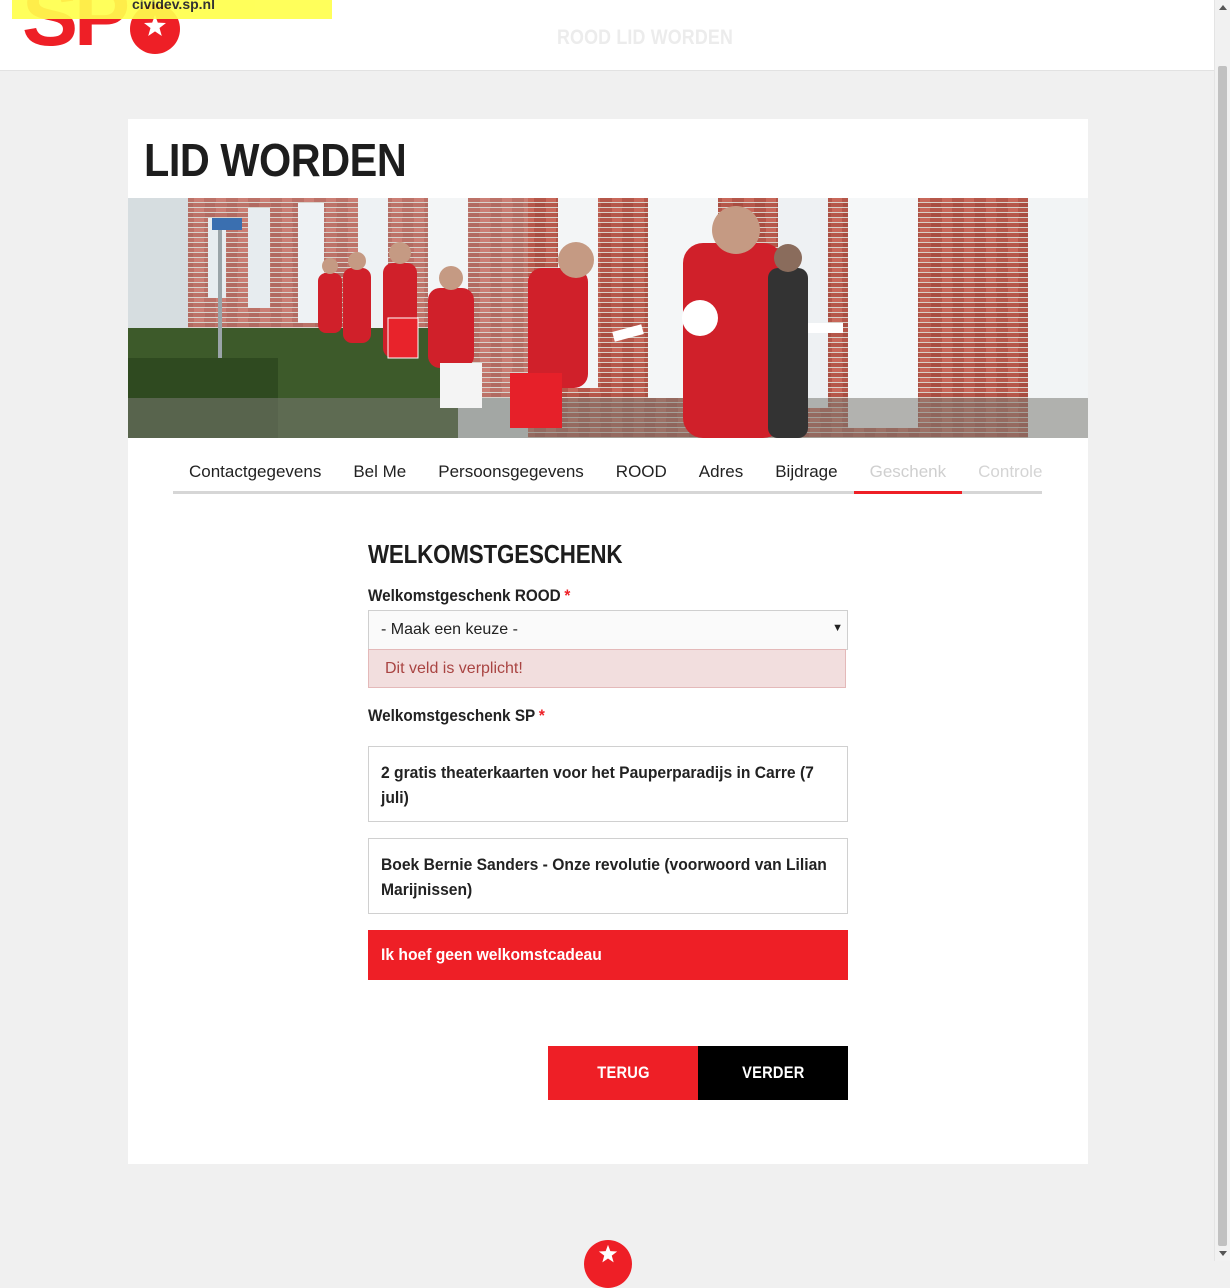 The height and width of the screenshot is (1288, 1230). What do you see at coordinates (511, 472) in the screenshot?
I see `tab-persoonsgegevens: Persoonsgegevens` at bounding box center [511, 472].